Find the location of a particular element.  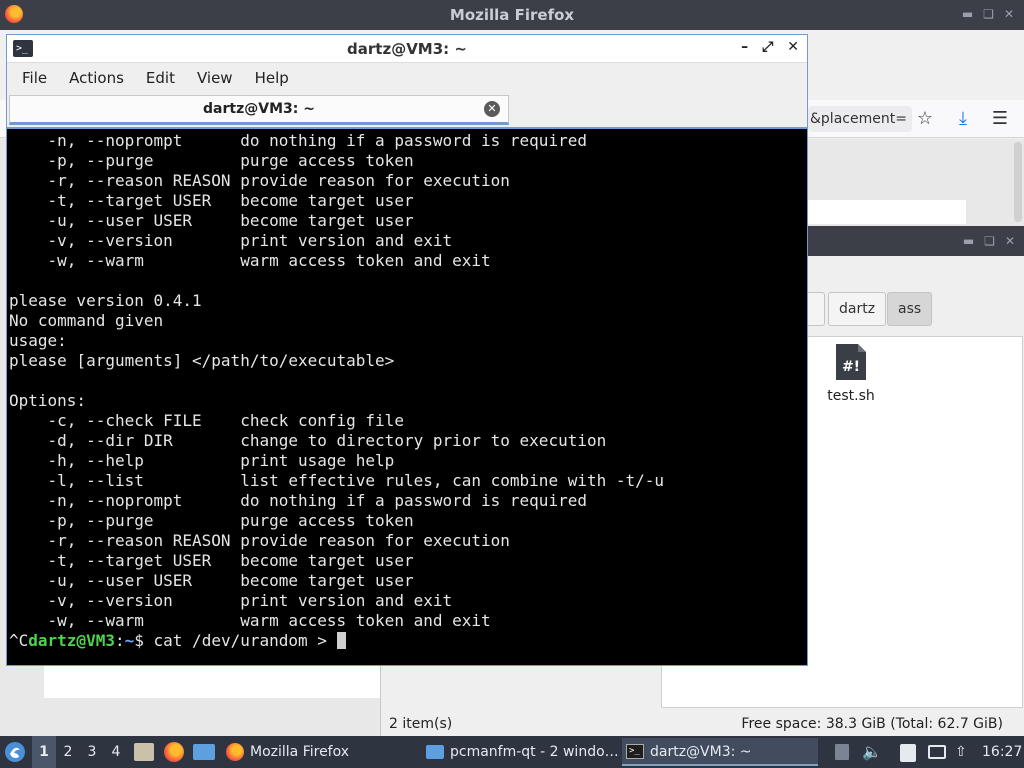

task-terminal: >_ dartz@VM3: ~ is located at coordinates (720, 752).